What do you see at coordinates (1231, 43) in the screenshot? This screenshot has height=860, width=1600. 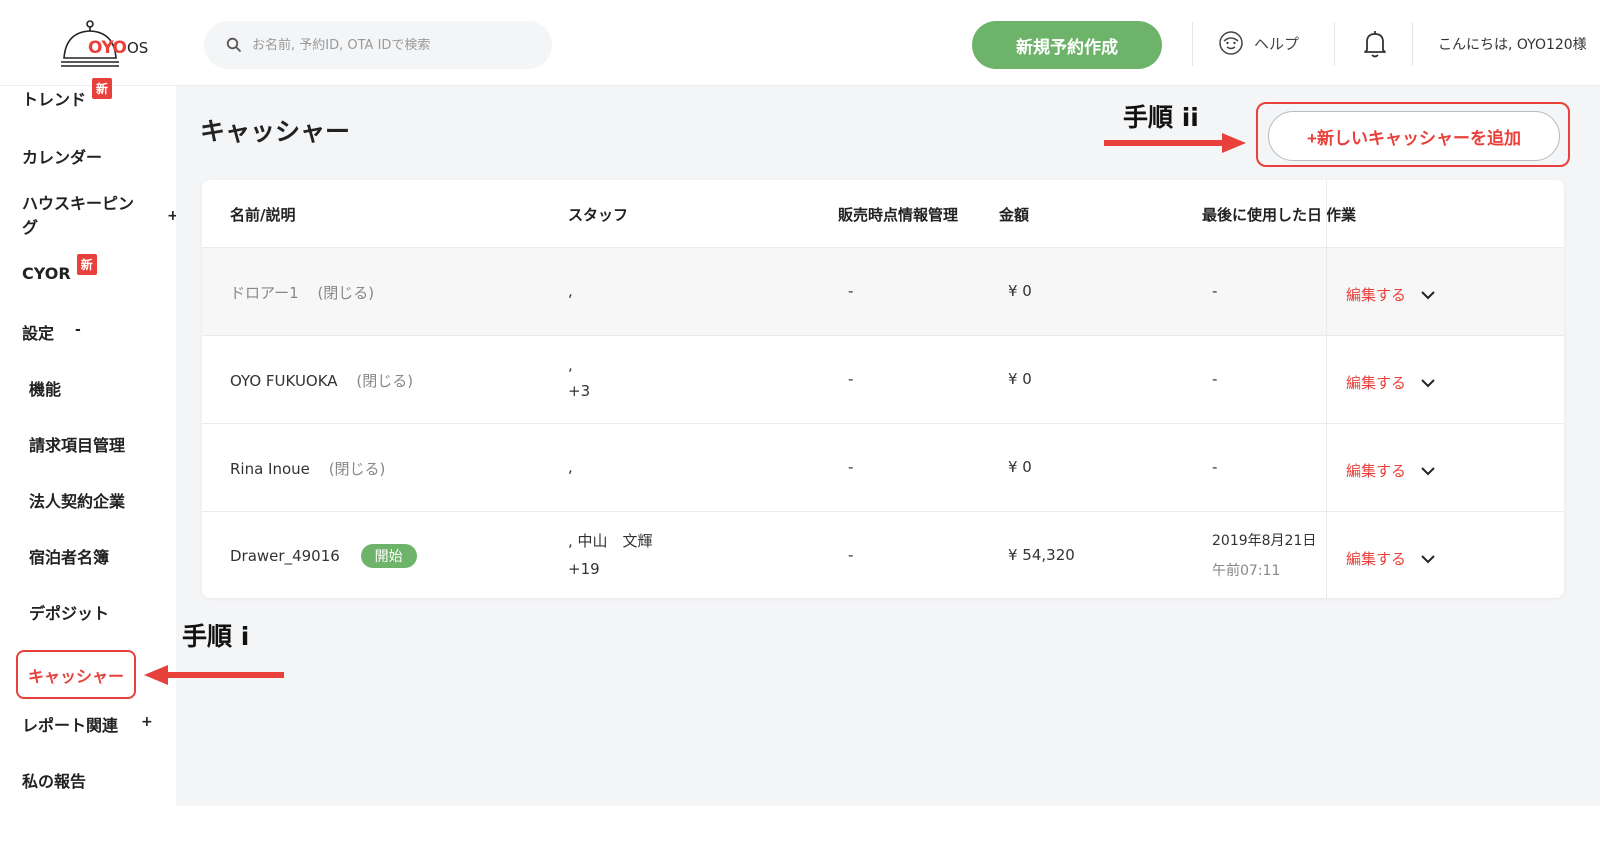 I see `help-face-icon` at bounding box center [1231, 43].